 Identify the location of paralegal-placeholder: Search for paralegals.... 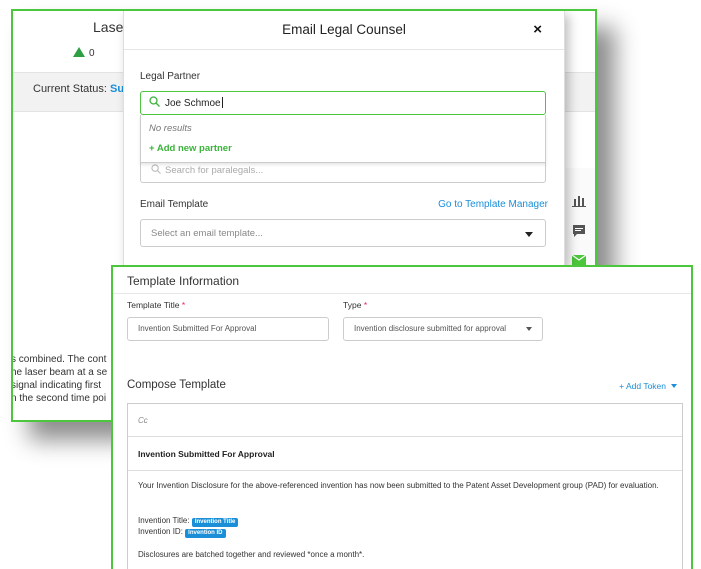
(214, 170).